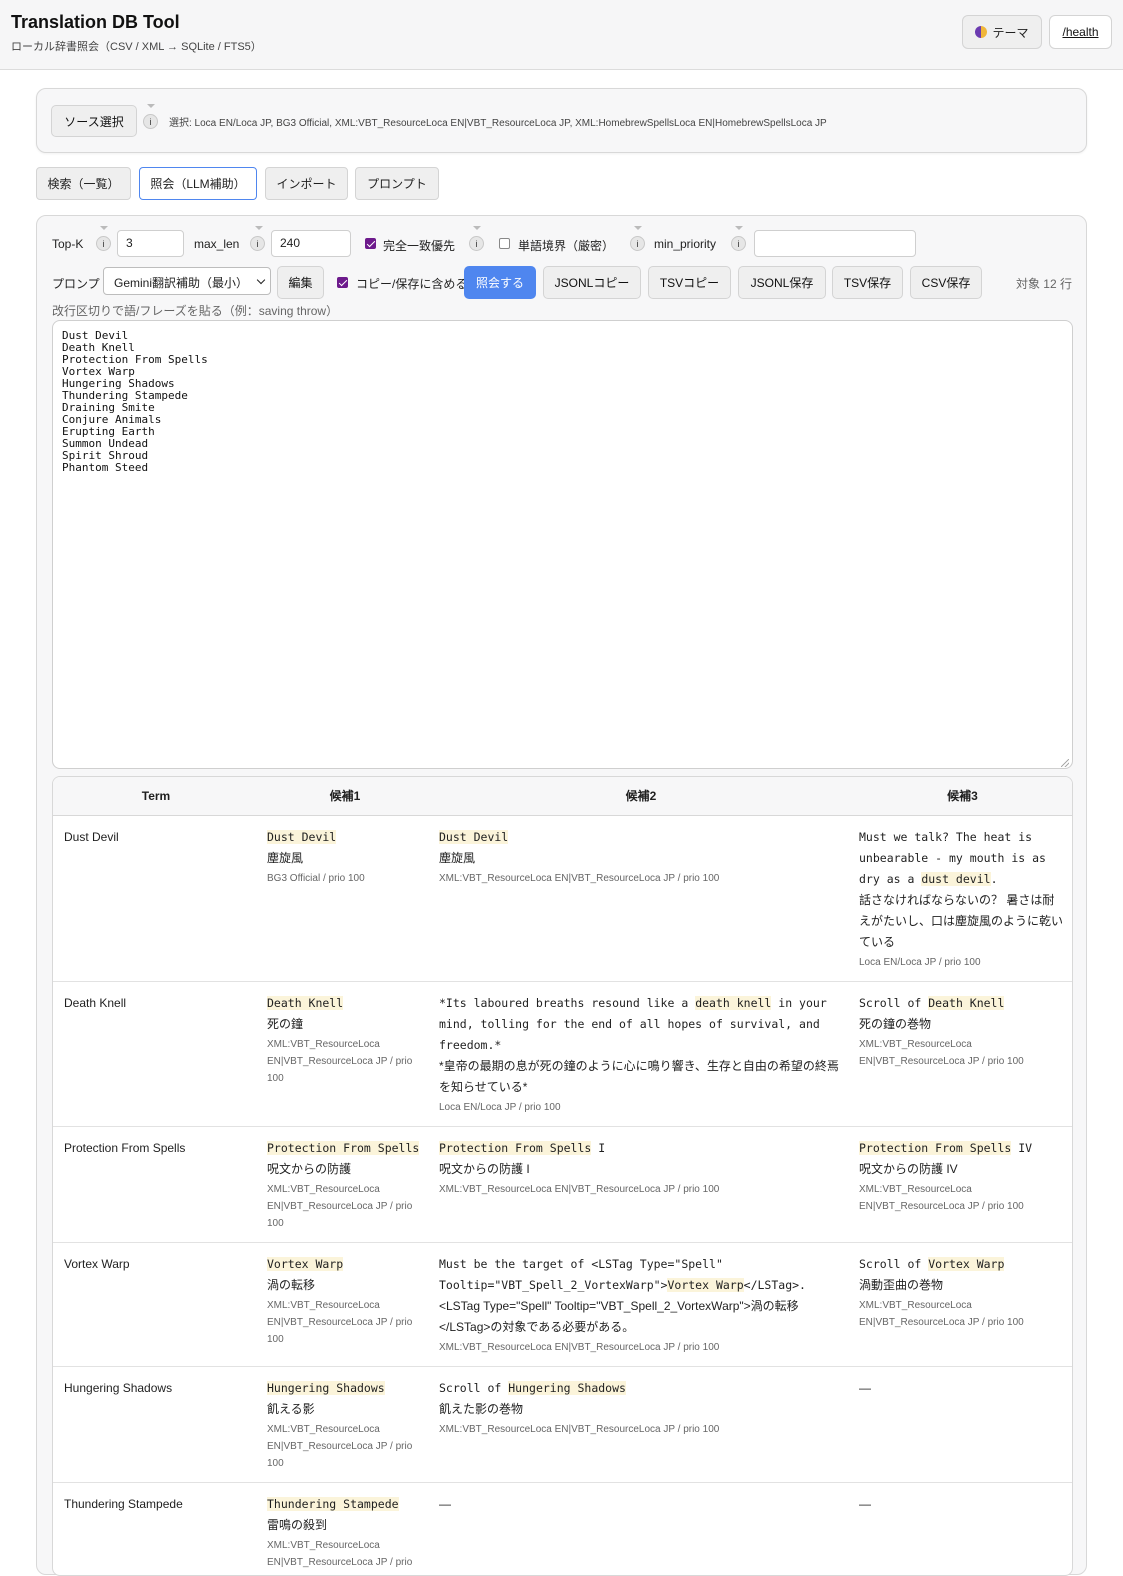 The height and width of the screenshot is (1576, 1123). What do you see at coordinates (345, 796) in the screenshot?
I see `column-header-candidate1: 候補1` at bounding box center [345, 796].